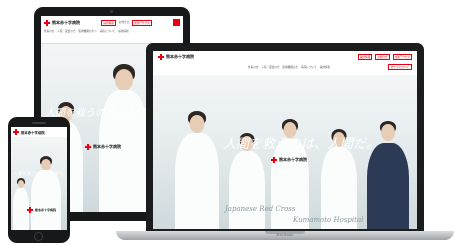  What do you see at coordinates (176, 22) in the screenshot?
I see `menu-icon` at bounding box center [176, 22].